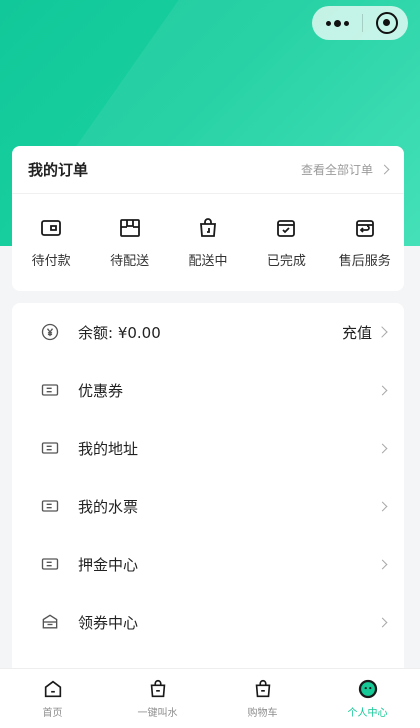 Image resolution: width=420 pixels, height=728 pixels. What do you see at coordinates (208, 261) in the screenshot?
I see `order-item-label: 配送中` at bounding box center [208, 261].